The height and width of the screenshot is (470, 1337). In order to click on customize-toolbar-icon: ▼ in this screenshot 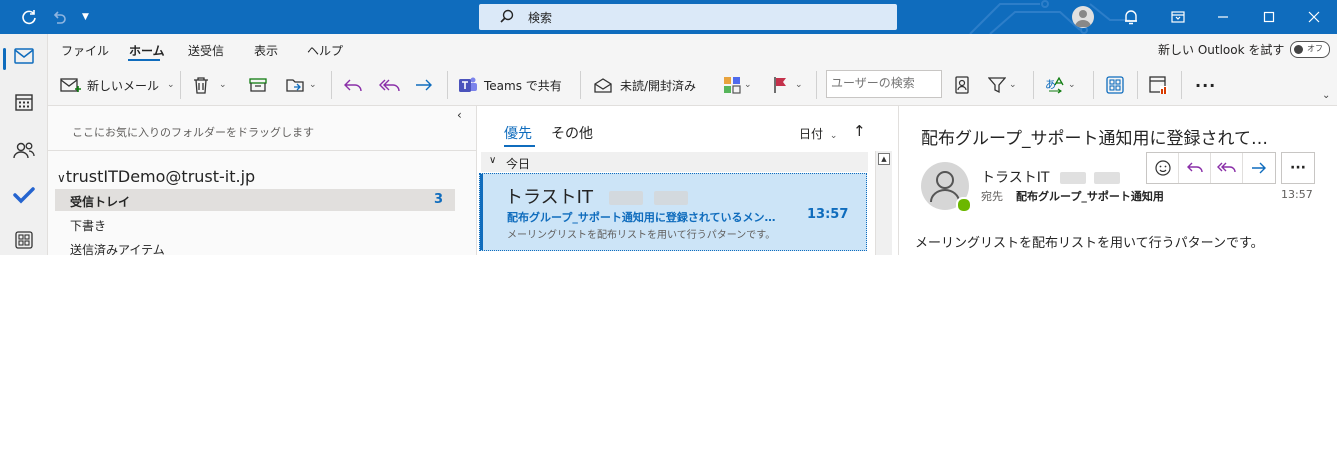, I will do `click(85, 17)`.